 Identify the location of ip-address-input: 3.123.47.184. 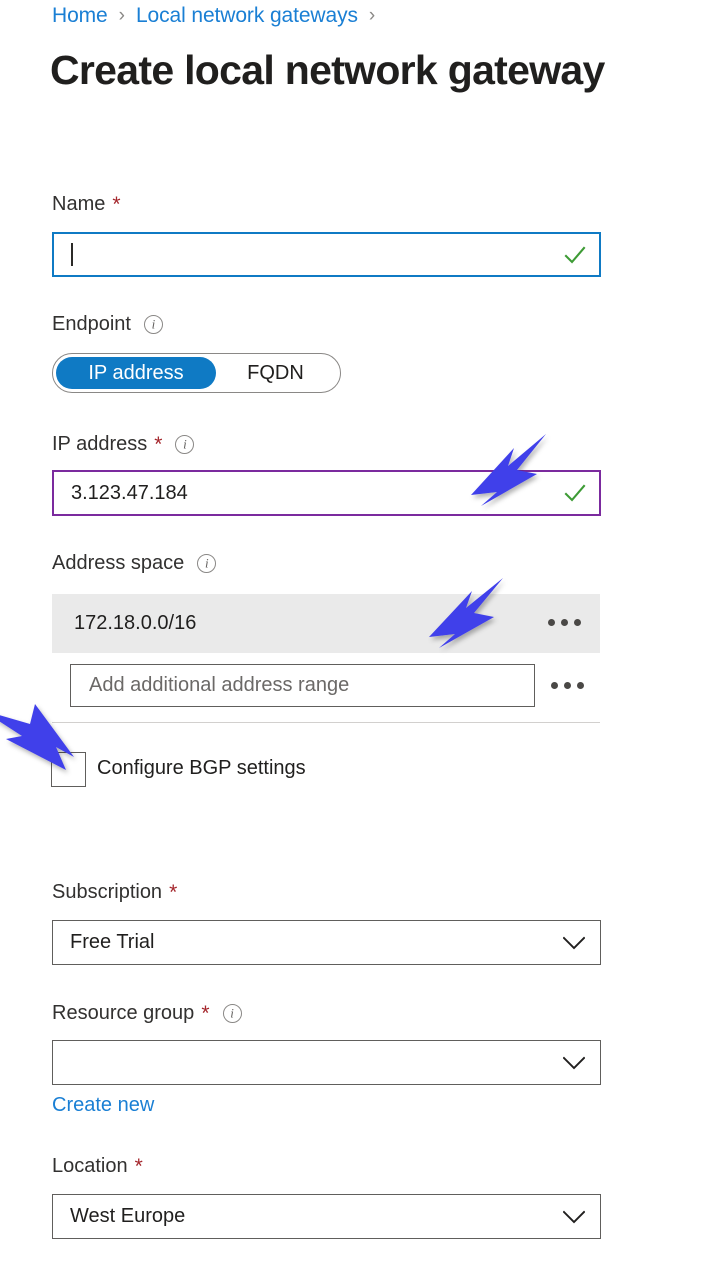
(326, 493).